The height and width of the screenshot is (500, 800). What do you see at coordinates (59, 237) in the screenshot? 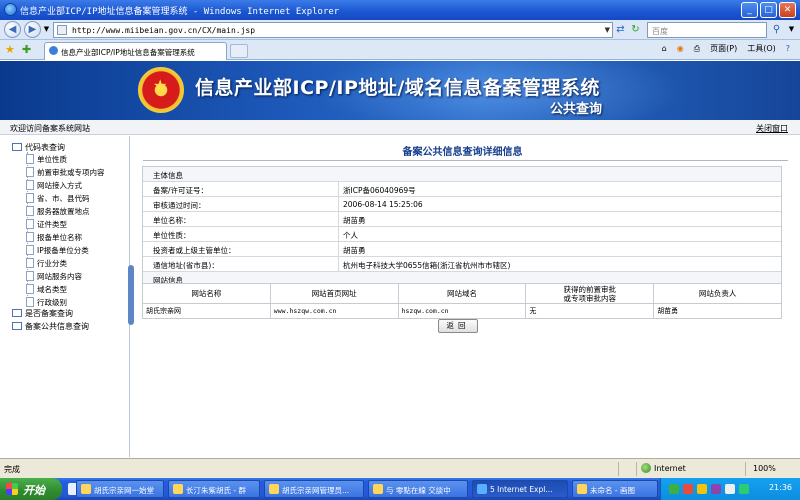
I see `sidebar-item-label: 报备单位名称` at bounding box center [59, 237].